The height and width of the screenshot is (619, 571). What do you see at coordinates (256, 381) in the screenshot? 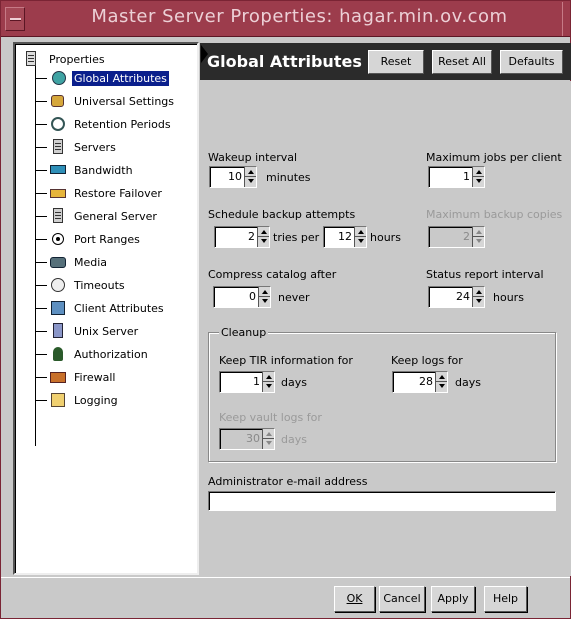
I see `spinner-value: 1` at bounding box center [256, 381].